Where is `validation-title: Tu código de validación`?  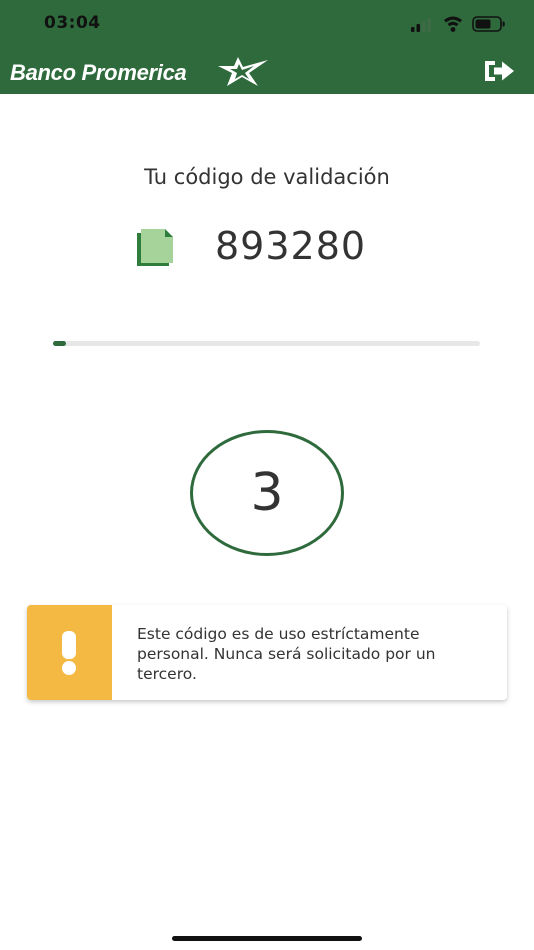 validation-title: Tu código de validación is located at coordinates (267, 177).